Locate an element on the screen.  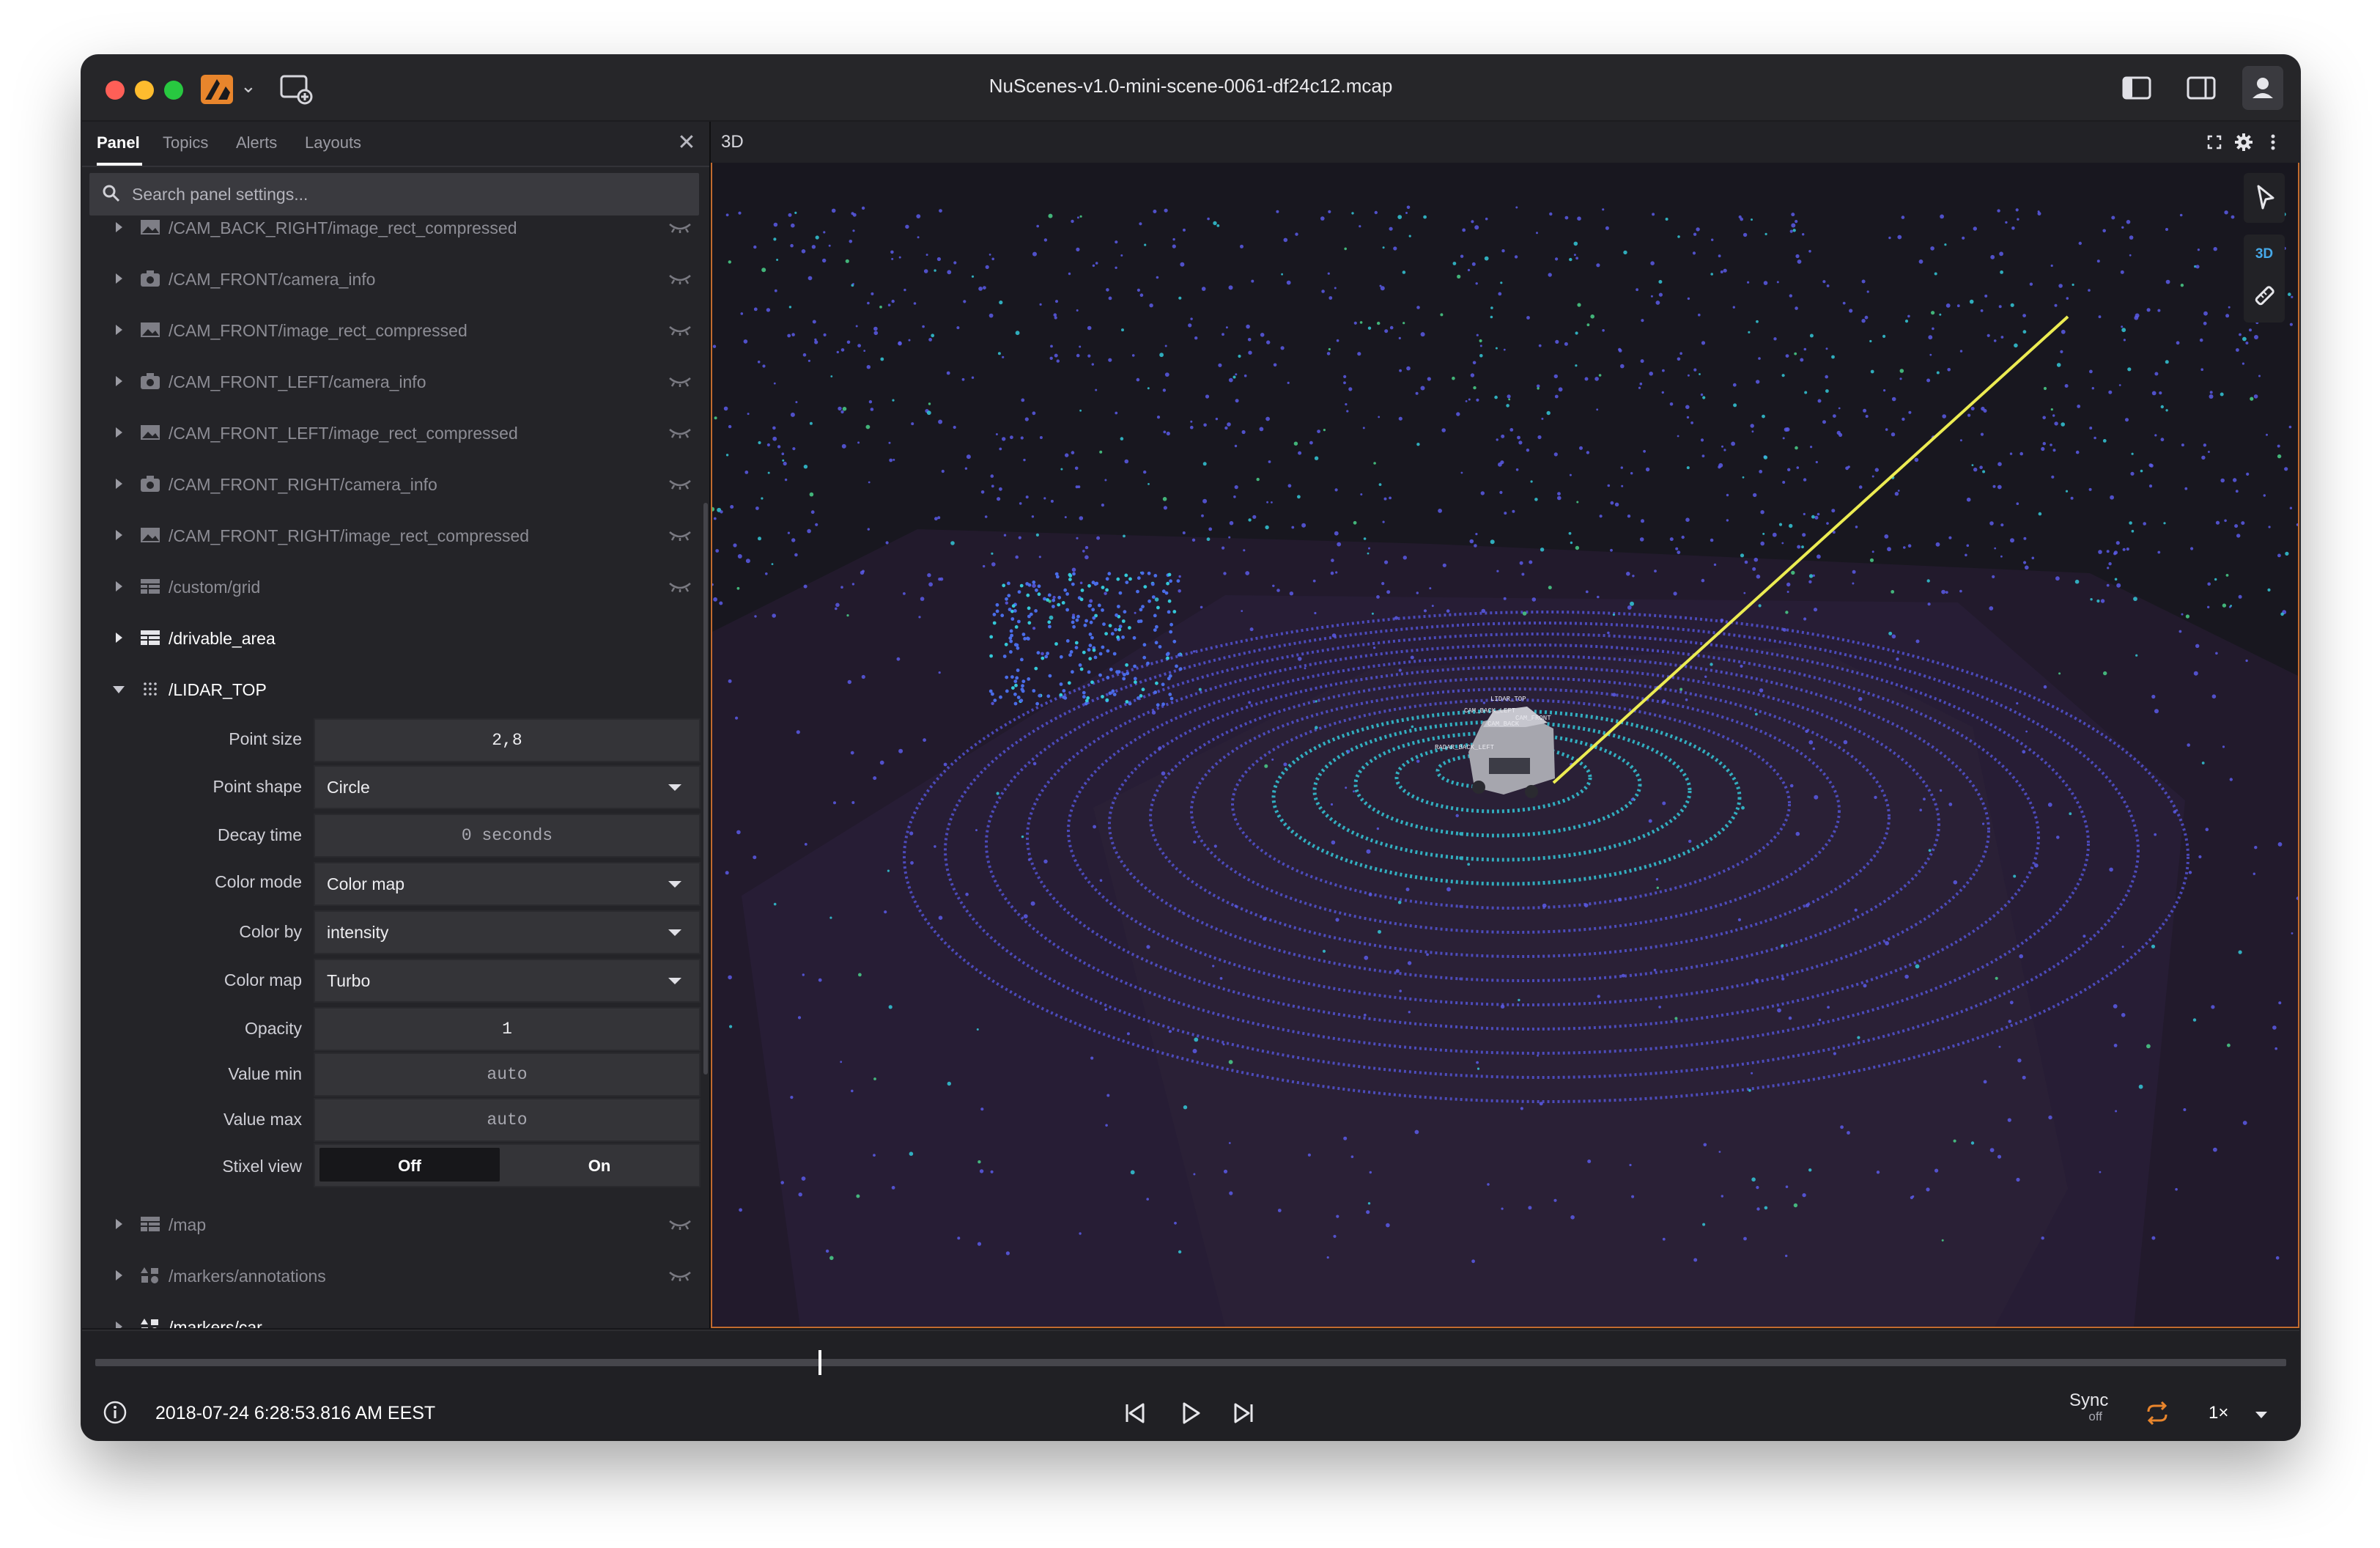
color-map-select: Turbo is located at coordinates (507, 981).